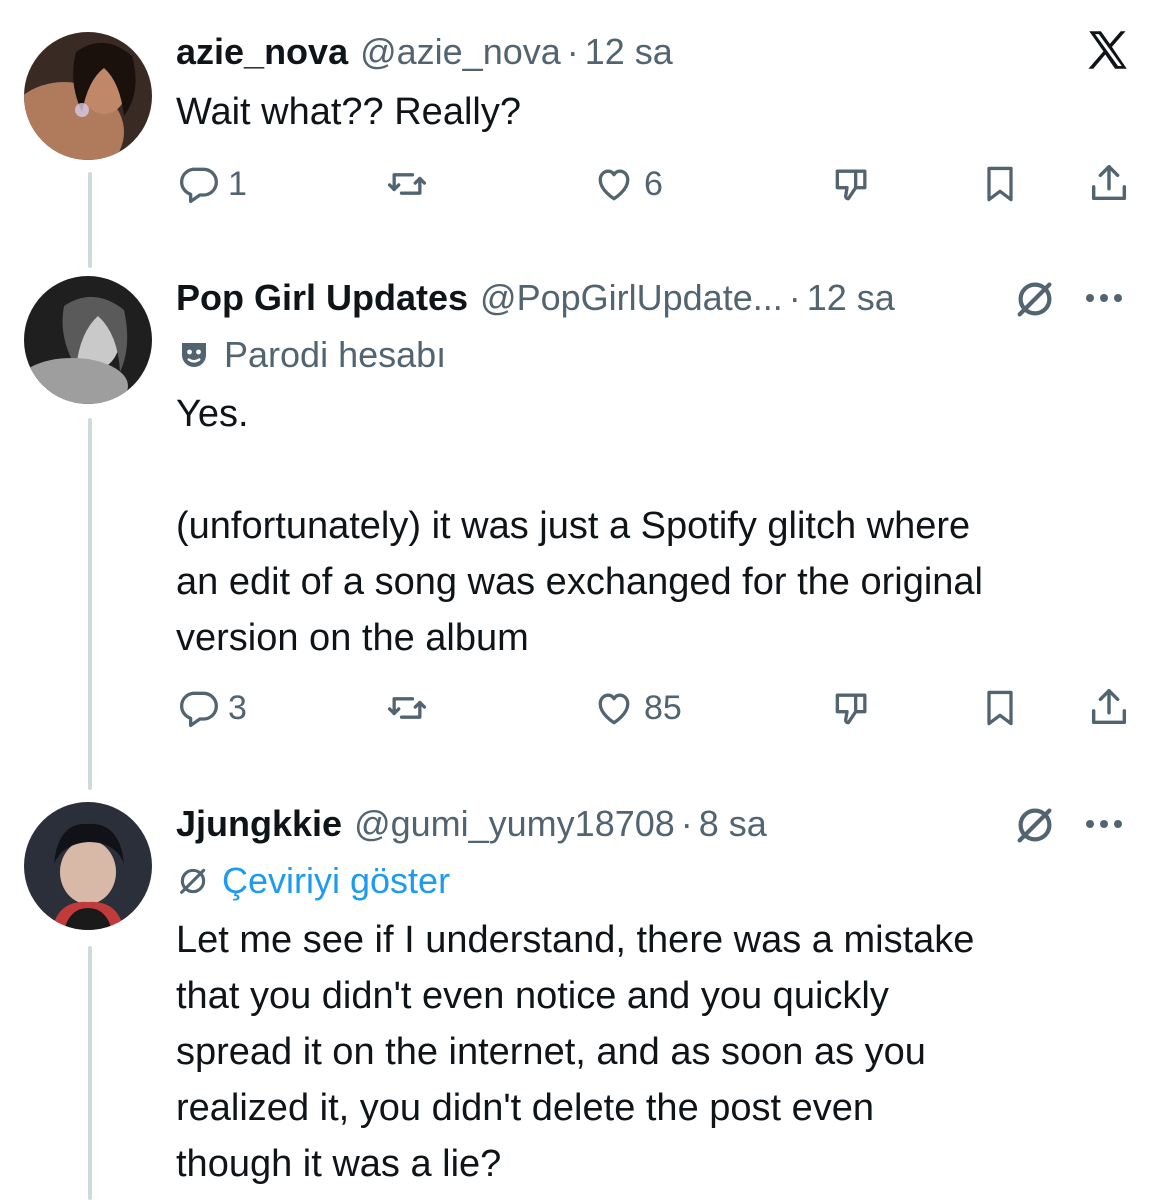  Describe the element at coordinates (514, 824) in the screenshot. I see `handle: @gumi_yumy18708` at that location.